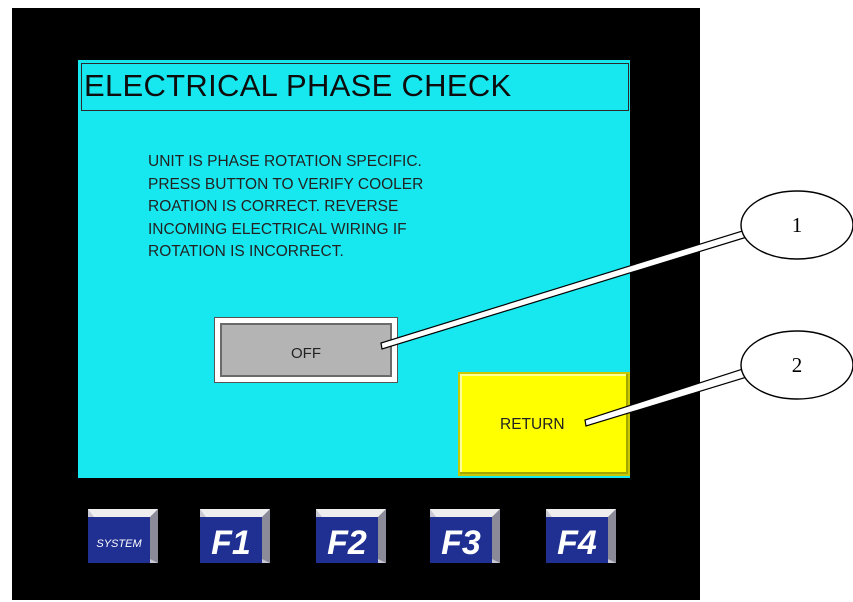  I want to click on callout-2-leader, so click(673, 396).